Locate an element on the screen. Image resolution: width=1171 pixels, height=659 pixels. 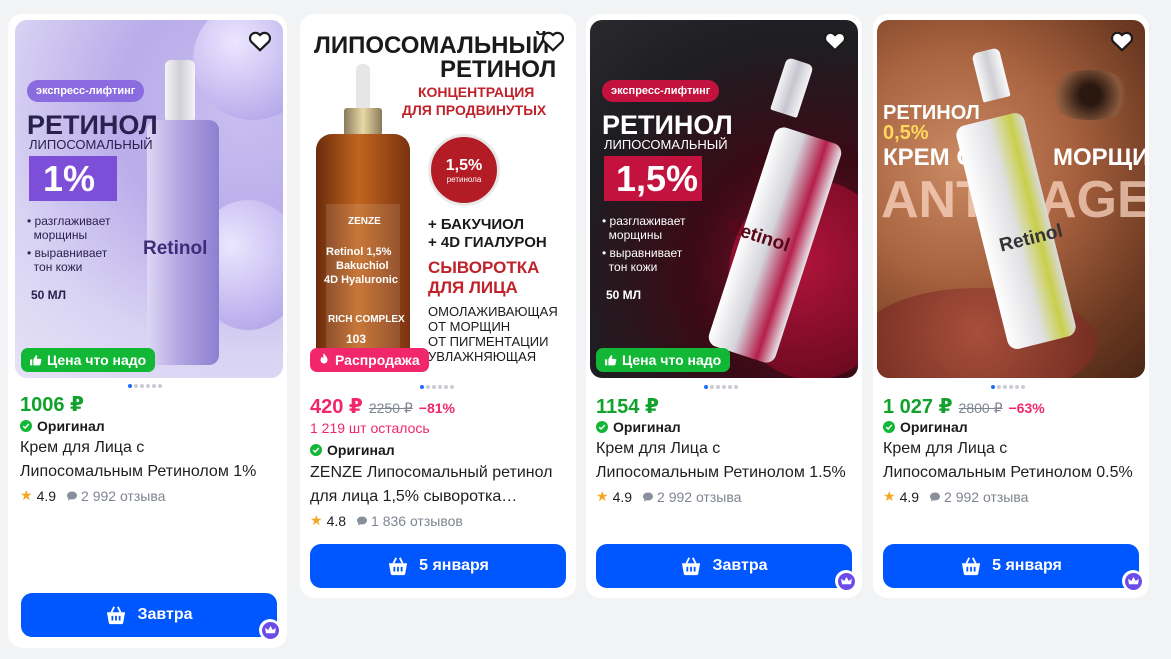
title-line-2: Липосомальным Ретинолом 0.5% is located at coordinates (1008, 472).